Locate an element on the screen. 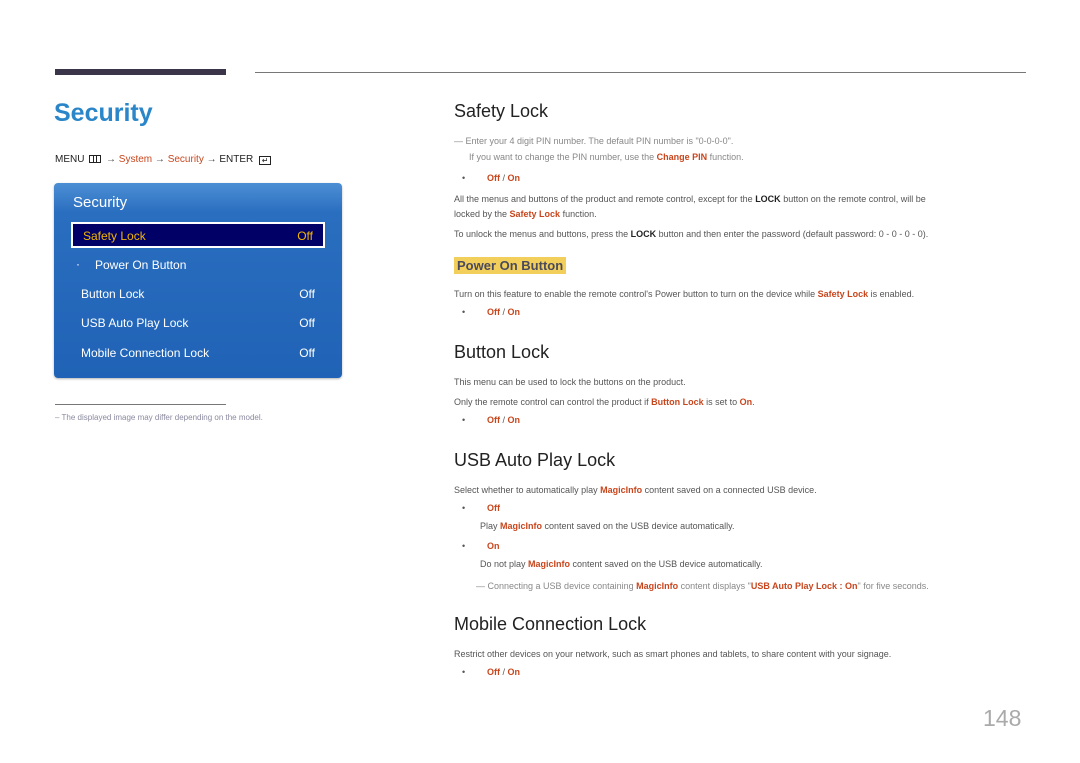 The width and height of the screenshot is (1080, 763). section-title-button-lock: Button Lock is located at coordinates (502, 352).